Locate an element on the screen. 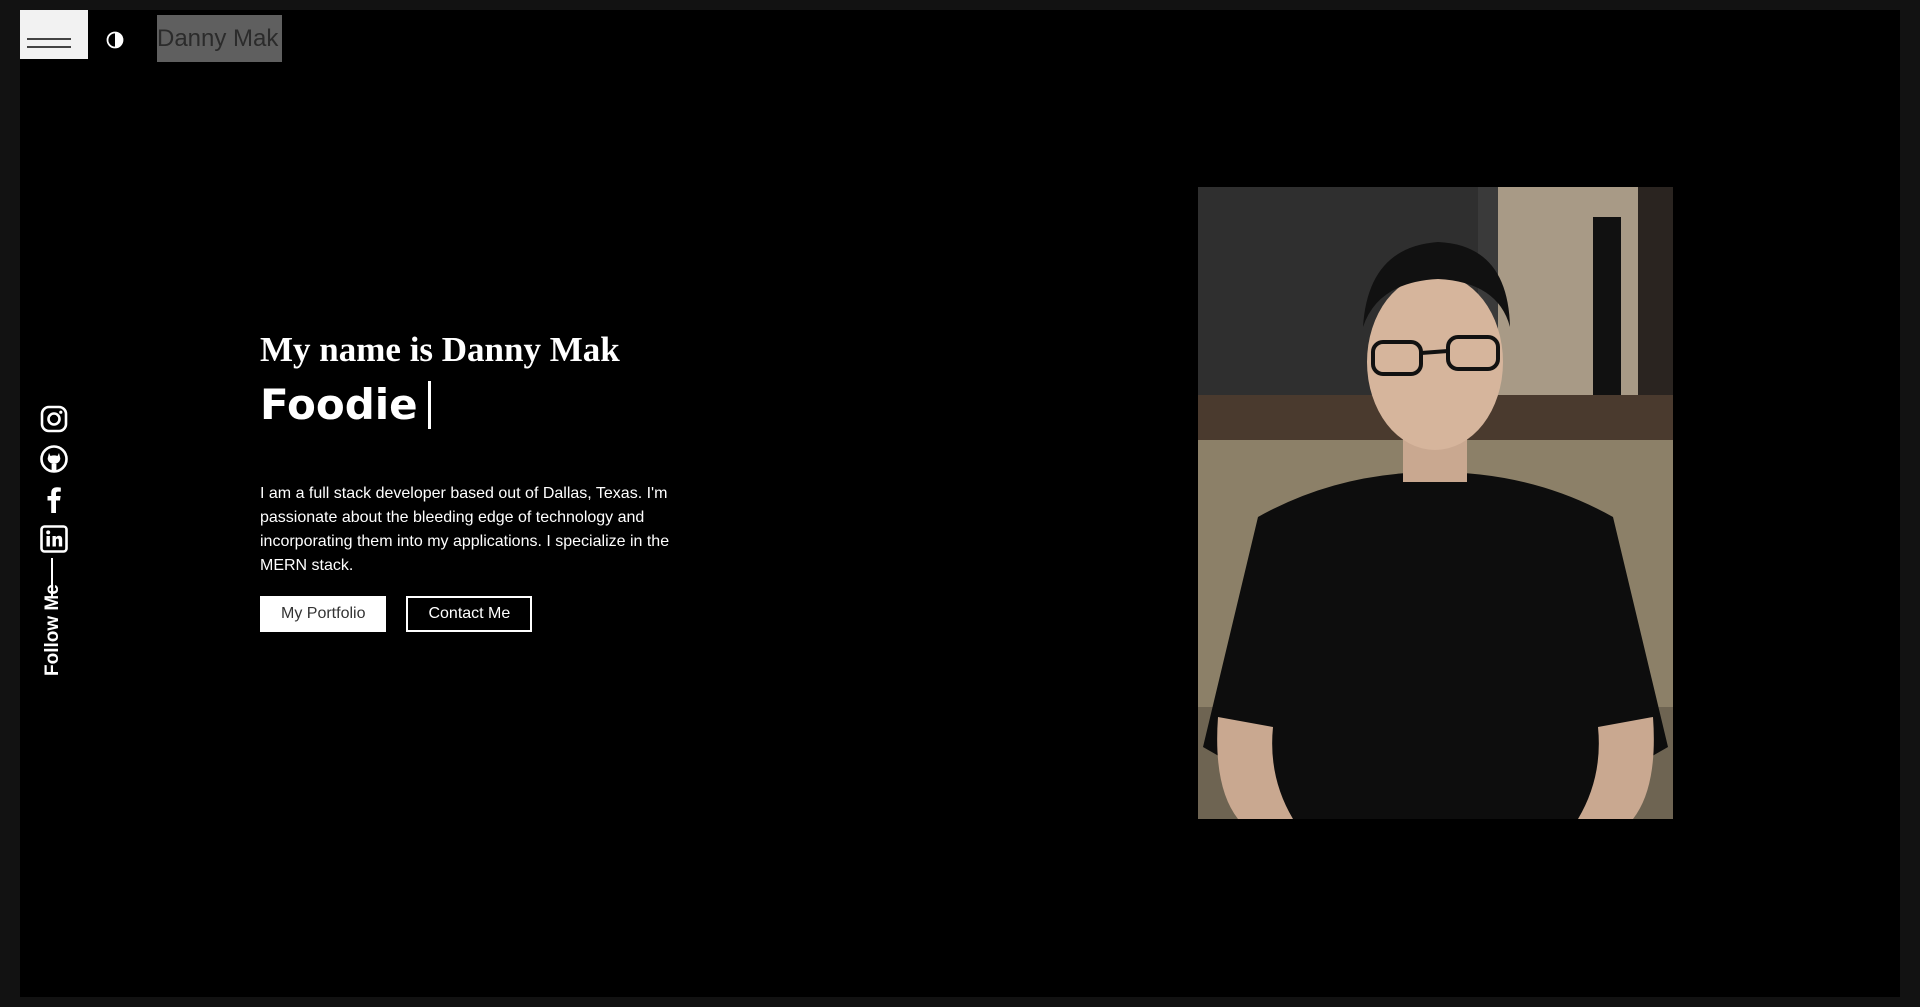 This screenshot has height=1007, width=1920. role-heading: Foodie is located at coordinates (490, 405).